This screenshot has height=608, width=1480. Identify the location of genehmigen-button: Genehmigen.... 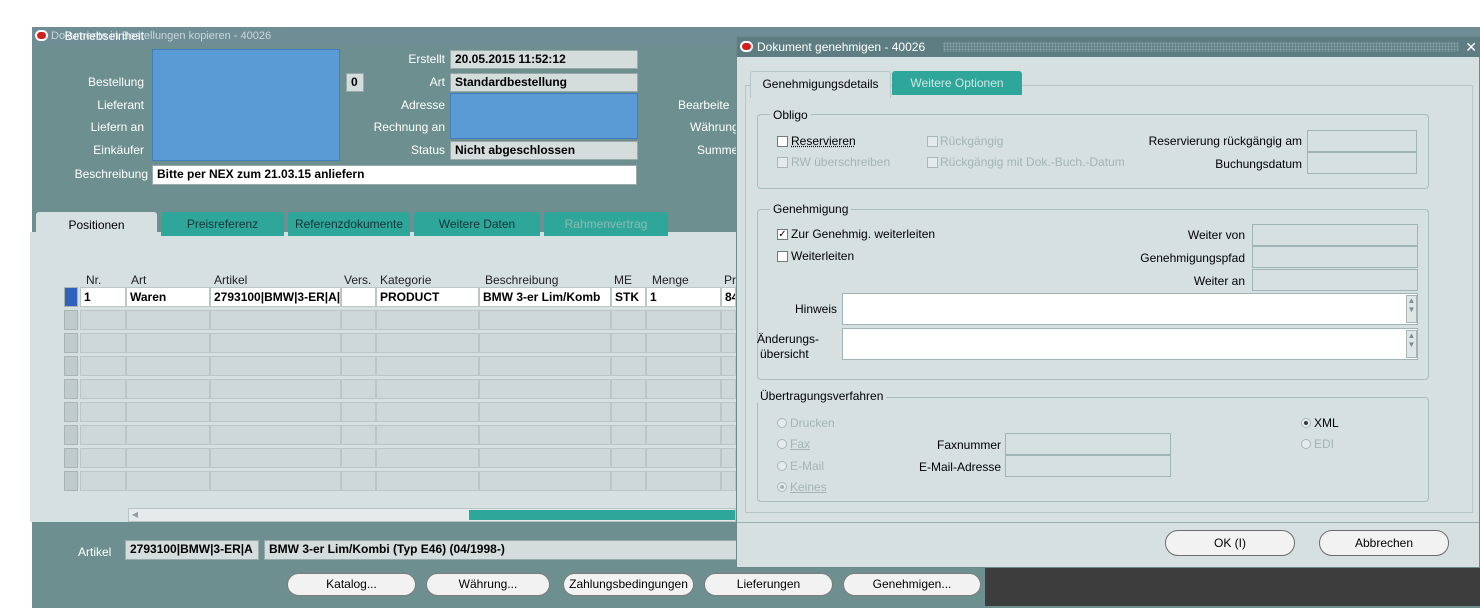
(912, 584).